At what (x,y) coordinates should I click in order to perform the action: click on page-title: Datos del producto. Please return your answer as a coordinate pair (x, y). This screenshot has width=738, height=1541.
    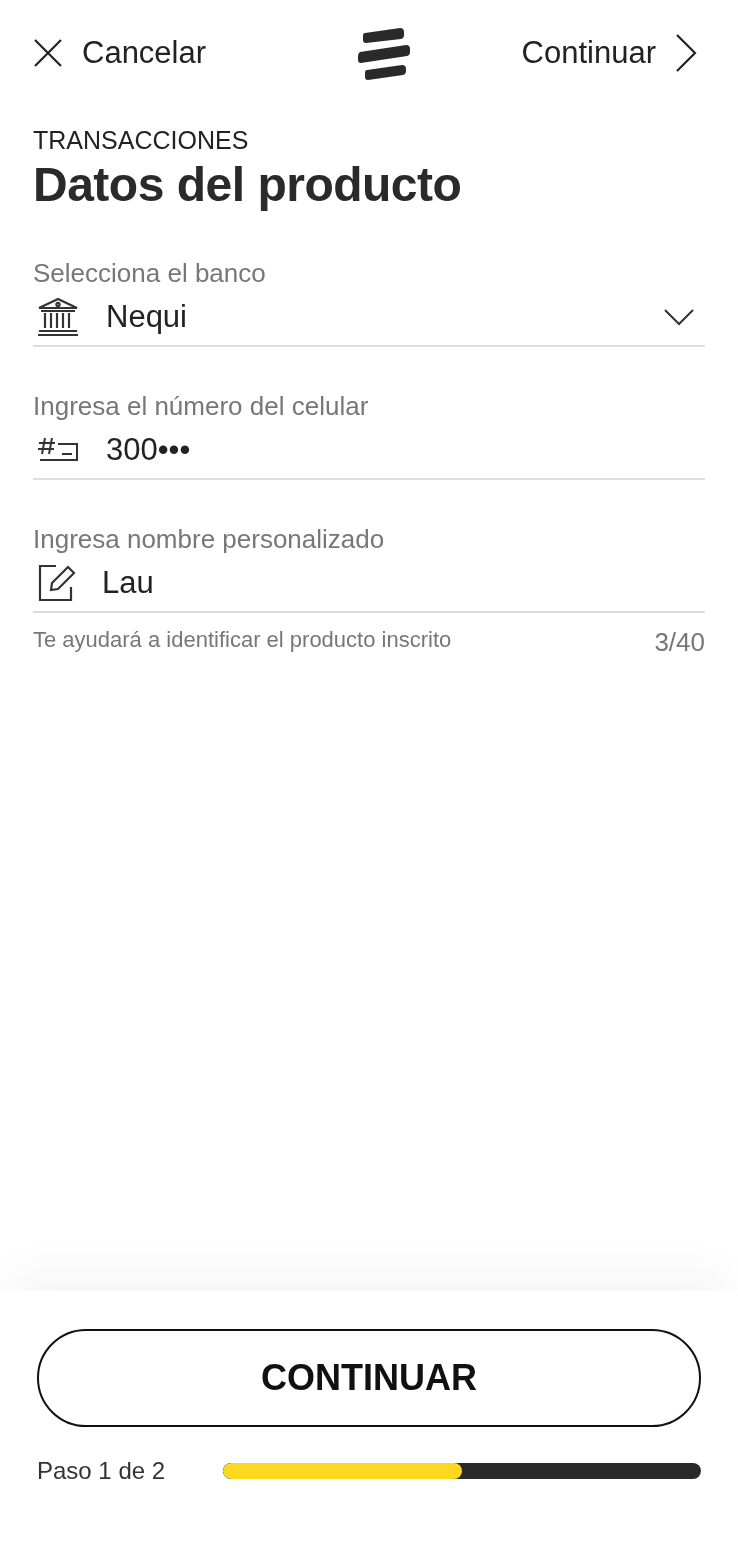
    Looking at the image, I should click on (248, 184).